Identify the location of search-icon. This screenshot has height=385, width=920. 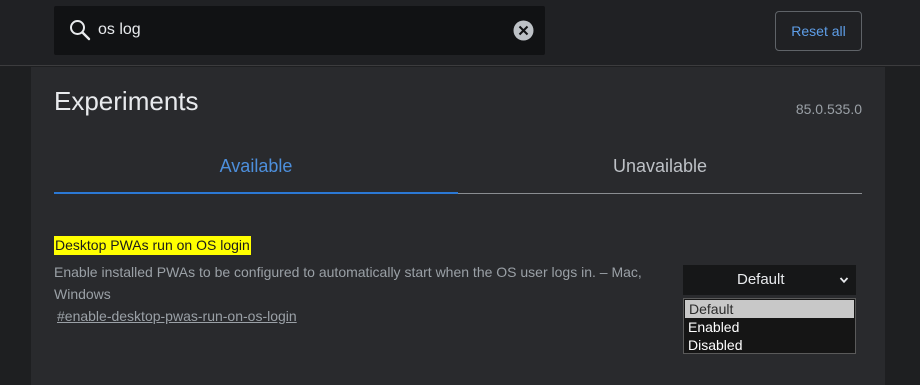
(80, 30).